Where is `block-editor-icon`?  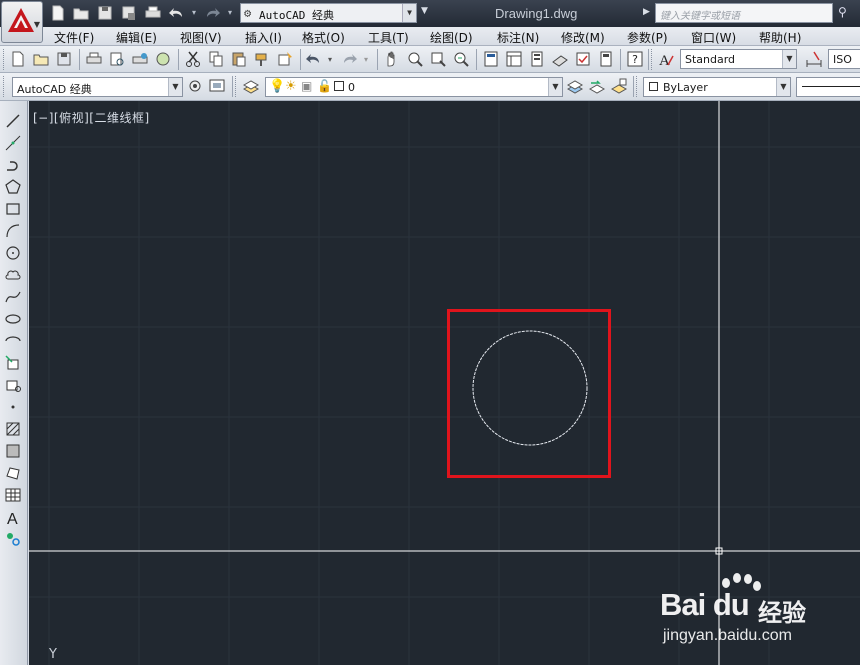
block-editor-icon is located at coordinates (285, 59).